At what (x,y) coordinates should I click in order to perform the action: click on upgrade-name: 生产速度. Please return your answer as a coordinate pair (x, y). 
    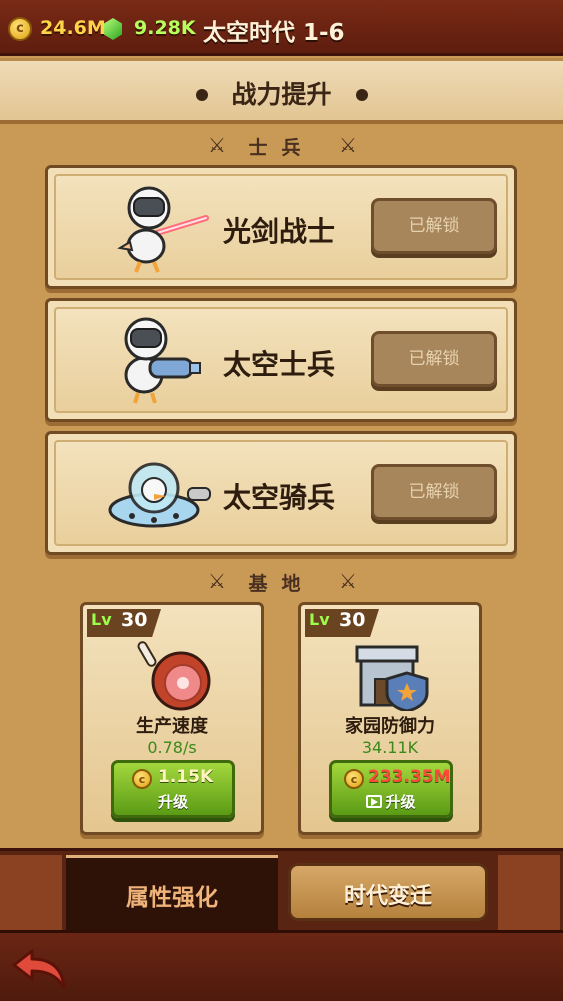
    Looking at the image, I should click on (172, 726).